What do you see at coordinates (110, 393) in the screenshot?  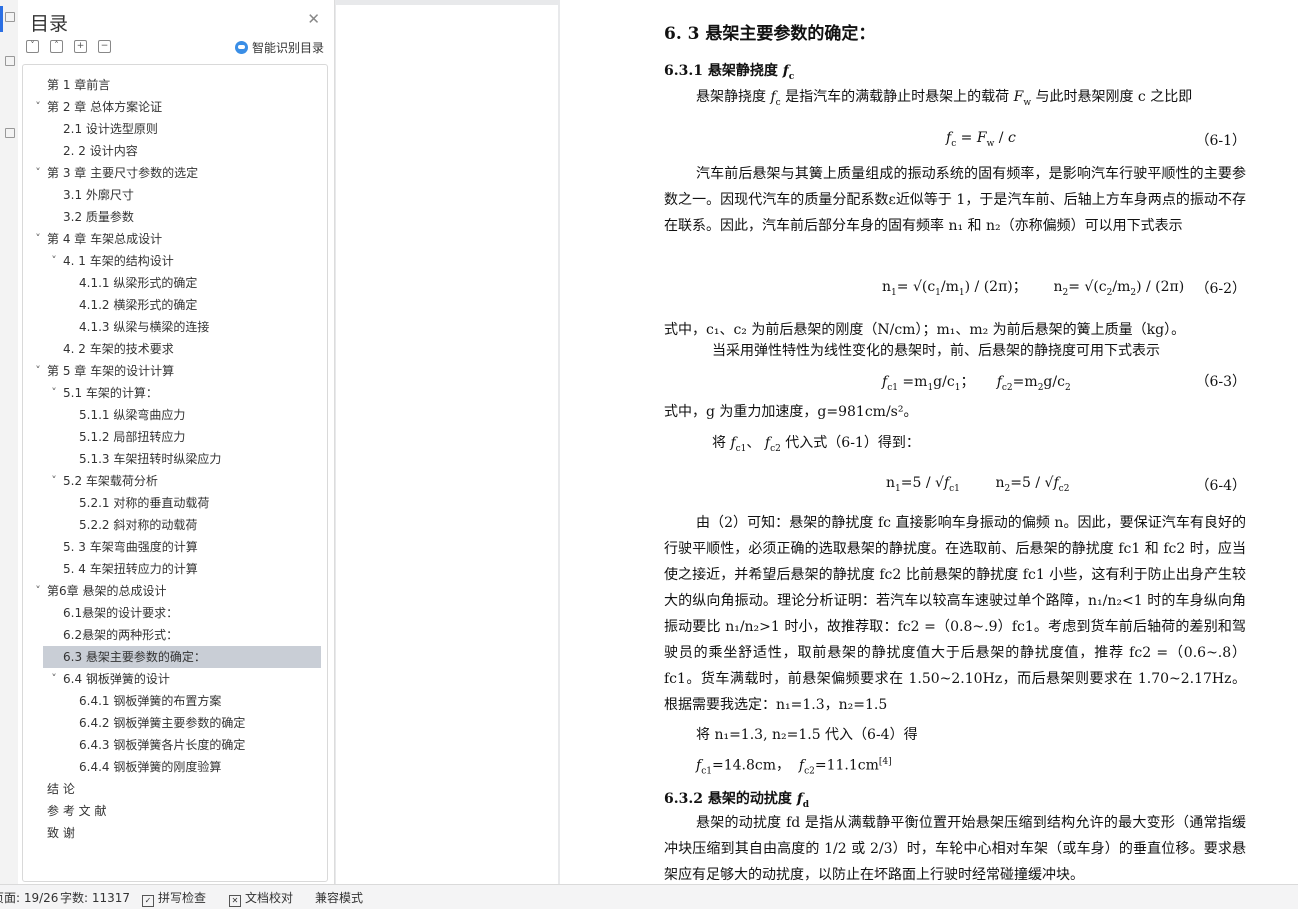 I see `toc-item-label: 5.1 车架的计算：` at bounding box center [110, 393].